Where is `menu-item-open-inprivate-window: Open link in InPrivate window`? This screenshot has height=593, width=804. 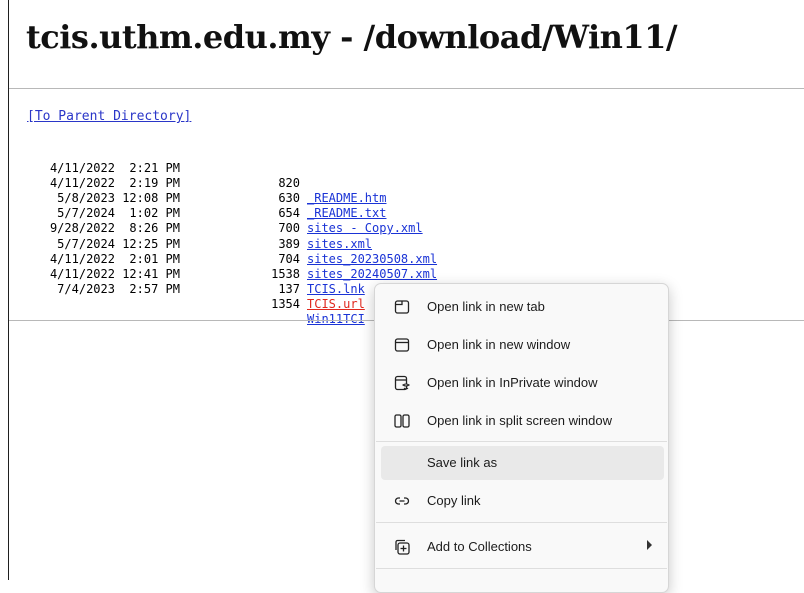
menu-item-open-inprivate-window: Open link in InPrivate window is located at coordinates (522, 383).